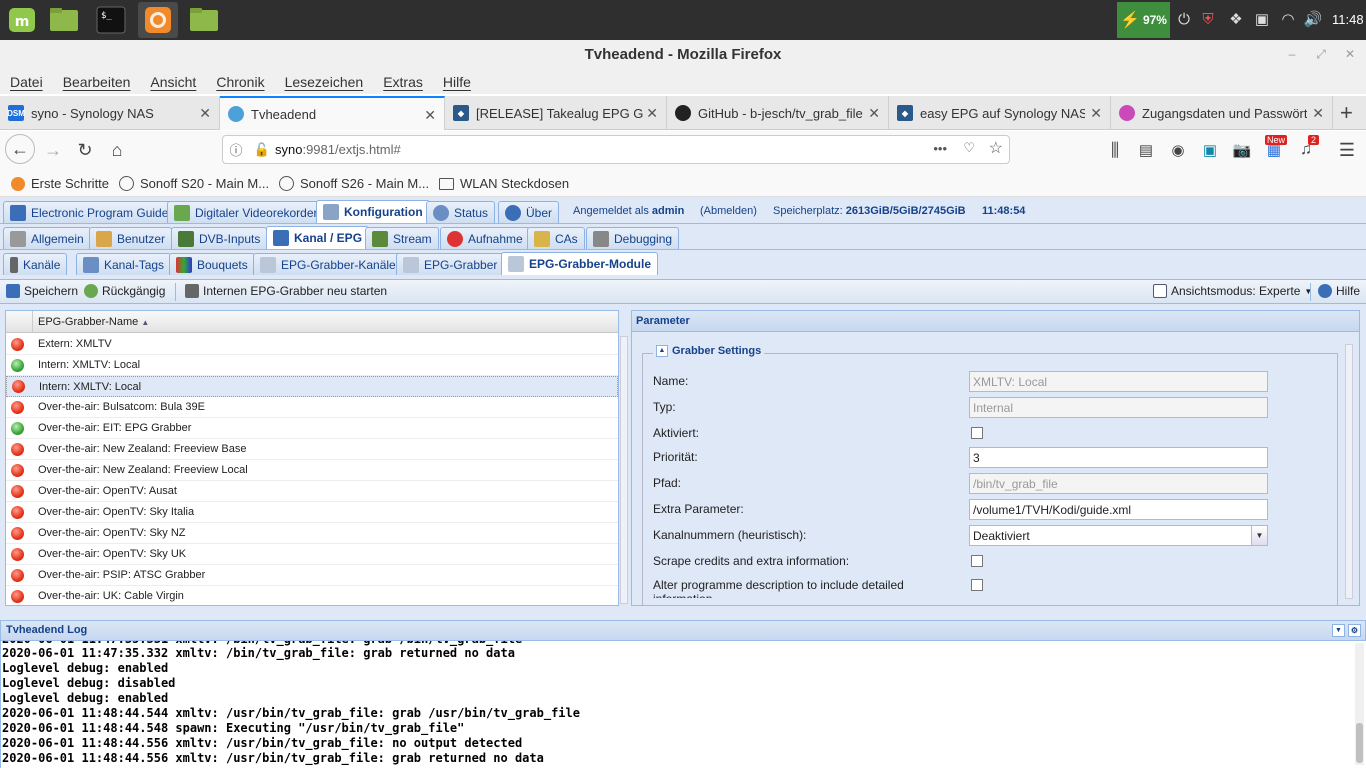 The width and height of the screenshot is (1366, 768). I want to click on battery-indicator: ⚡ 97%, so click(1143, 20).